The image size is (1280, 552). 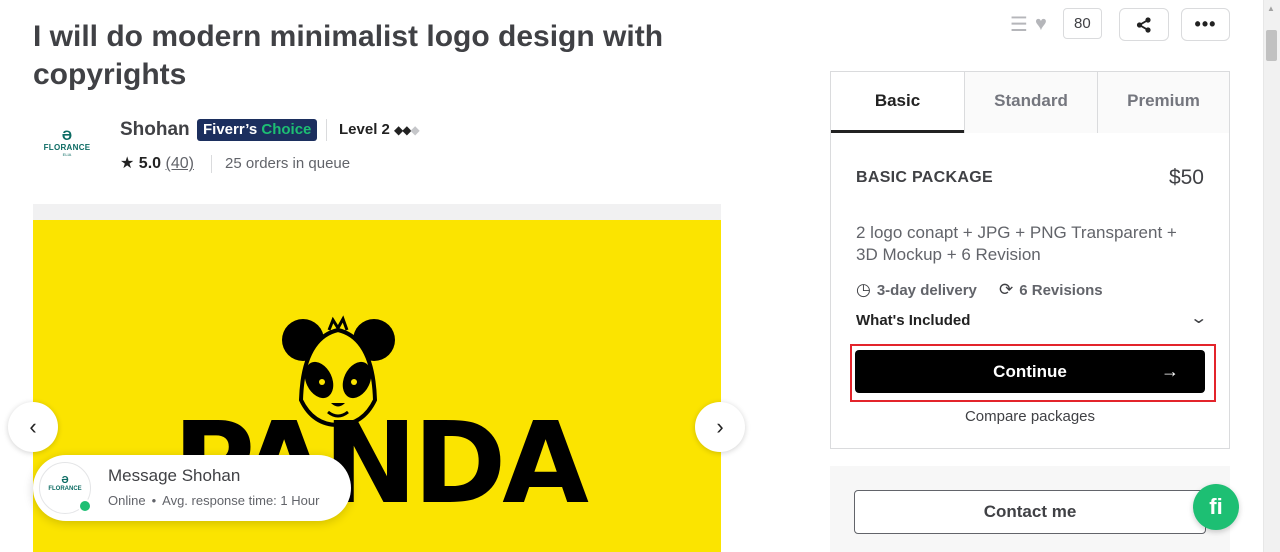 I want to click on tab-standard: Standard, so click(x=1030, y=102).